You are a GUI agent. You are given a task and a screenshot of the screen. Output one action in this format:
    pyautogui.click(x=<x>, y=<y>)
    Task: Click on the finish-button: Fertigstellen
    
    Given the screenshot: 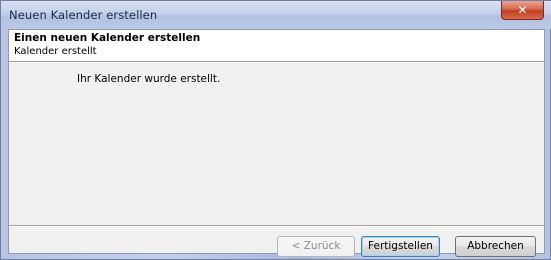 What is the action you would take?
    pyautogui.click(x=400, y=246)
    